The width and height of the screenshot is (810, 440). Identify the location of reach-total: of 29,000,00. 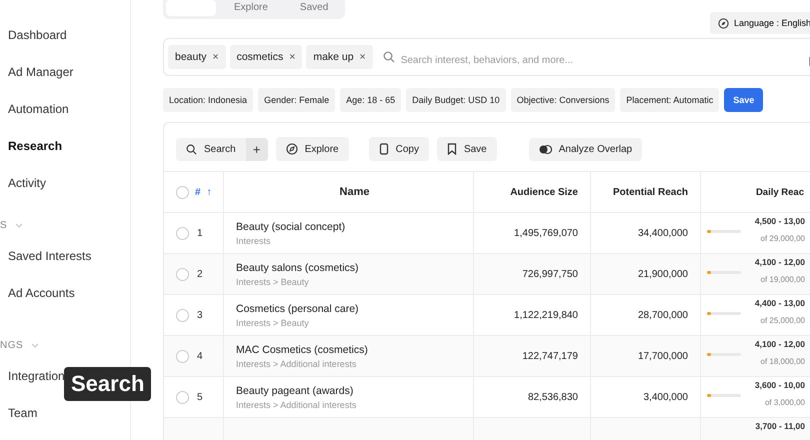
(782, 238).